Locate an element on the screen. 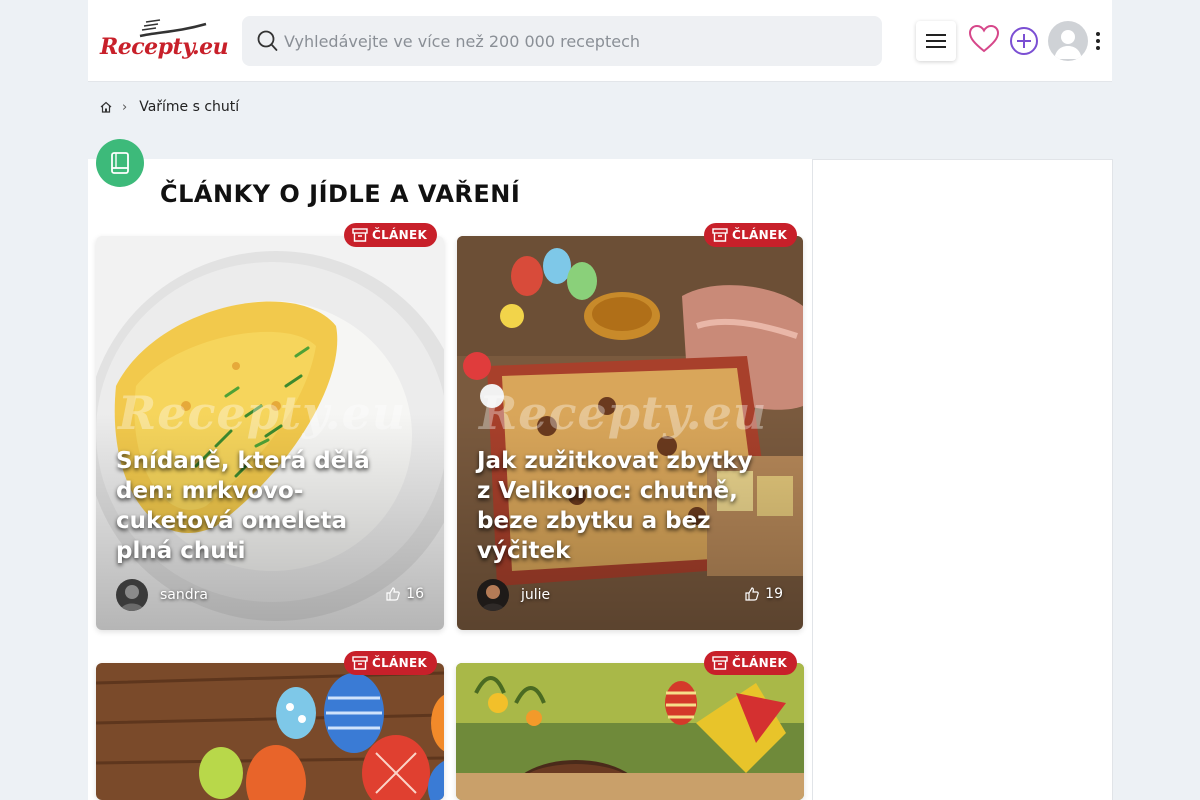 This screenshot has width=1200, height=800. menu-button is located at coordinates (936, 41).